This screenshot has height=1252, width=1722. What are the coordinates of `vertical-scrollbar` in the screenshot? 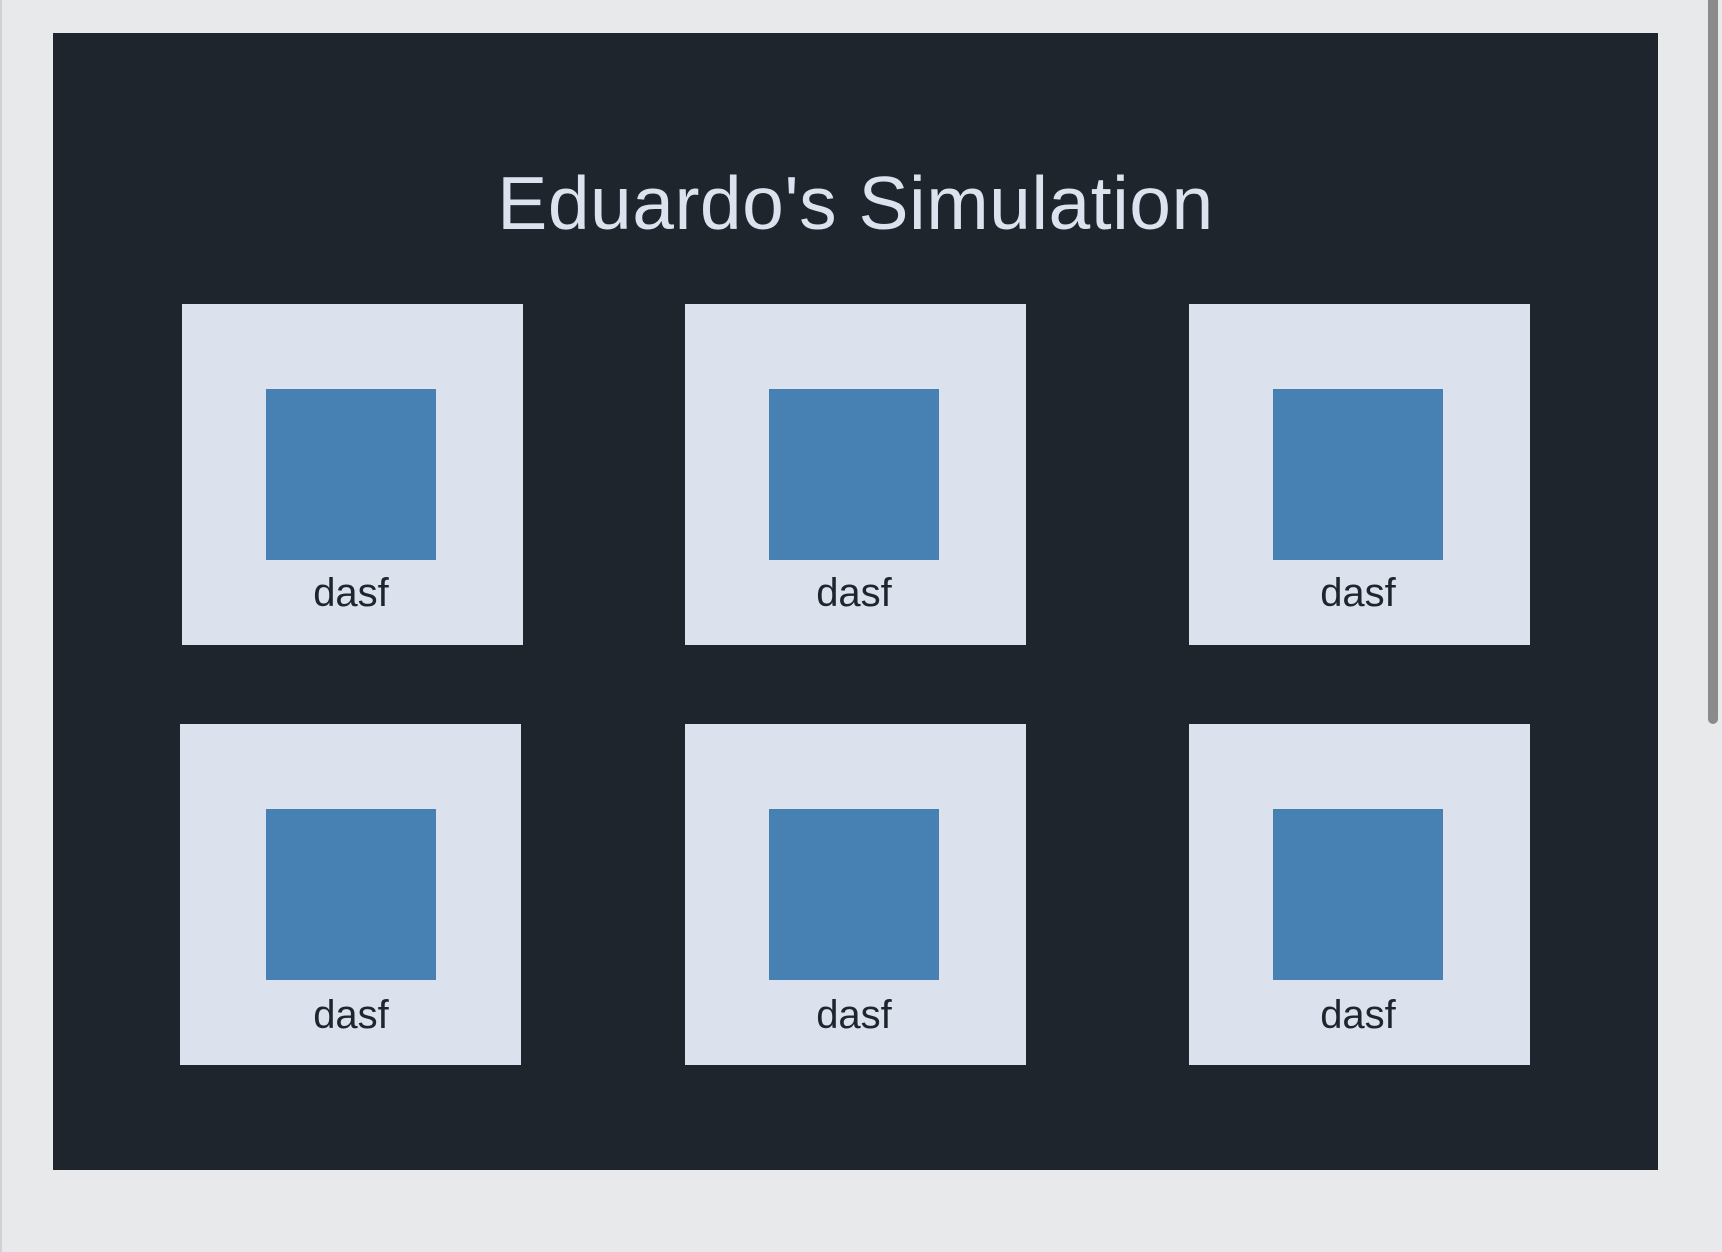 It's located at (1713, 626).